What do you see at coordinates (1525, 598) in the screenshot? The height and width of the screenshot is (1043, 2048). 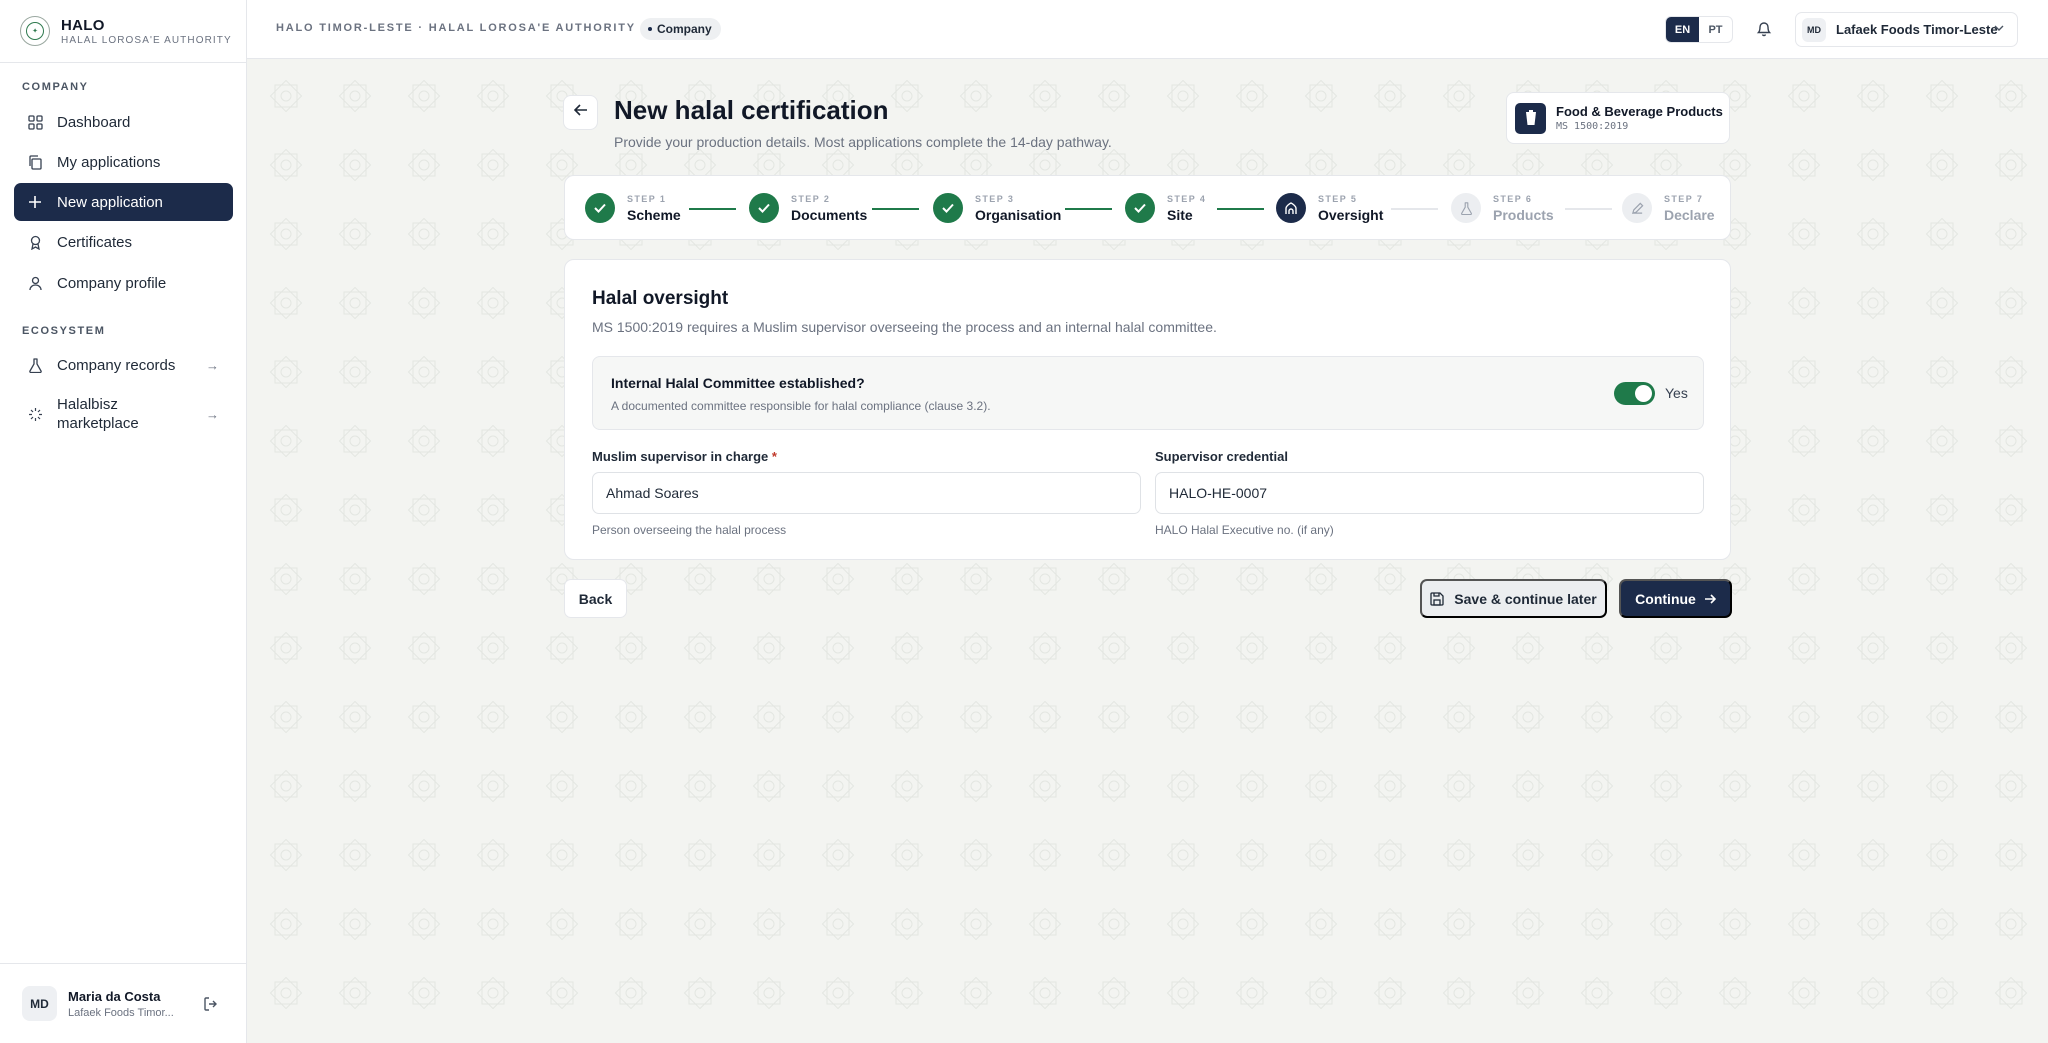 I see `save-continue-later-label: Save & continue later` at bounding box center [1525, 598].